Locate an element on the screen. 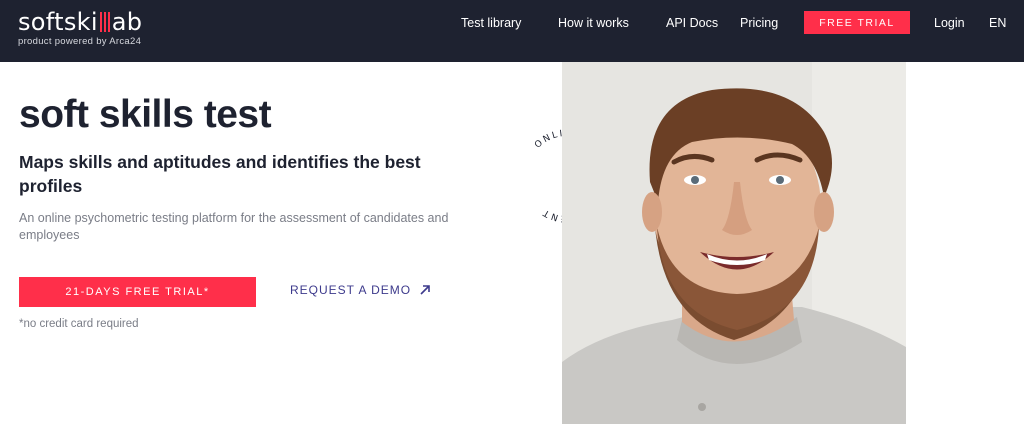 The image size is (1024, 446). nav-item-api-docs: API Docs is located at coordinates (692, 23).